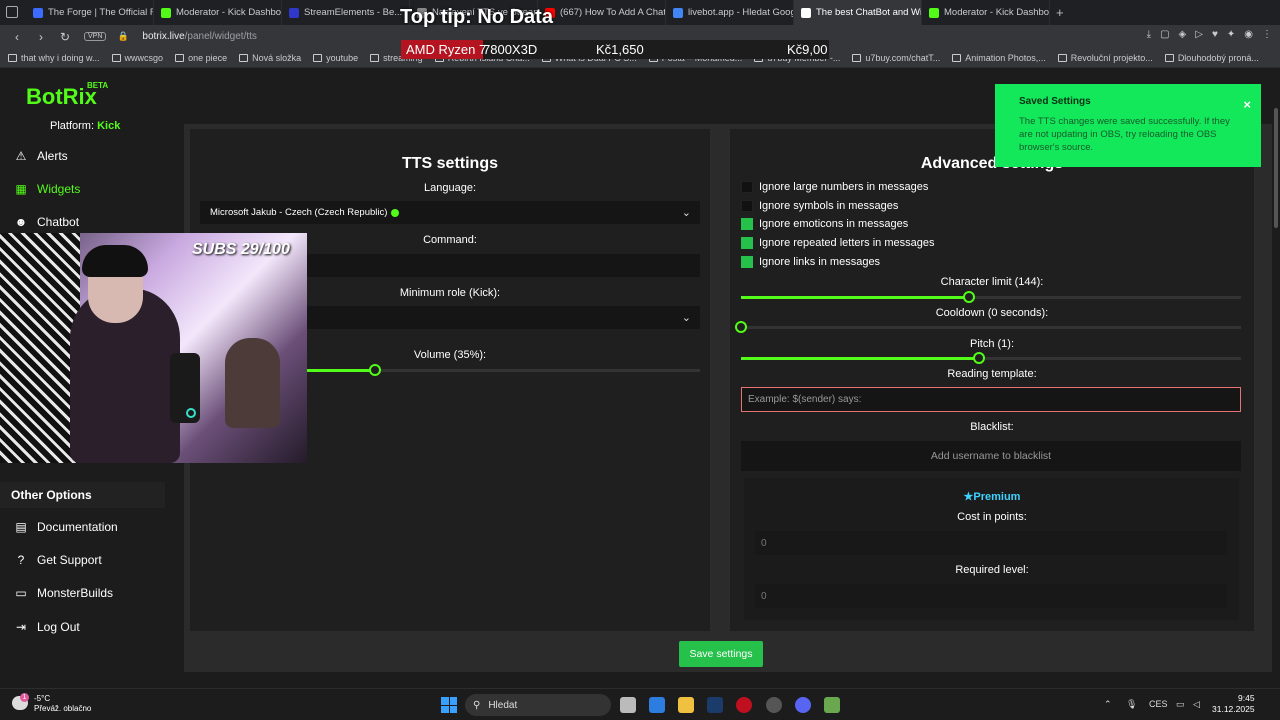  Describe the element at coordinates (1231, 34) in the screenshot. I see `puzzle-icon: ✦` at that location.